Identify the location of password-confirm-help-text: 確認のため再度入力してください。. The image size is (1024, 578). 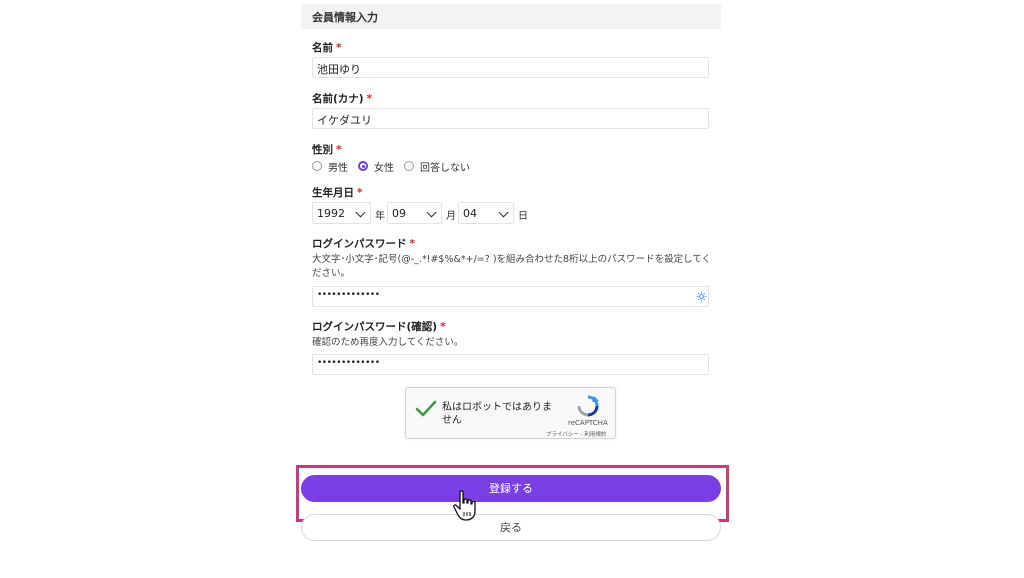
(388, 342).